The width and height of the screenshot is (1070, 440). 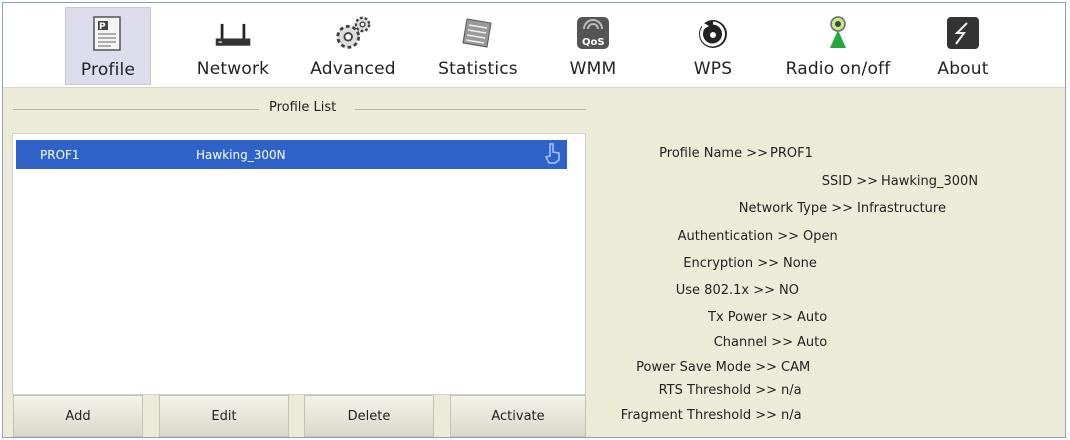 I want to click on tab-wps: WPS, so click(x=713, y=46).